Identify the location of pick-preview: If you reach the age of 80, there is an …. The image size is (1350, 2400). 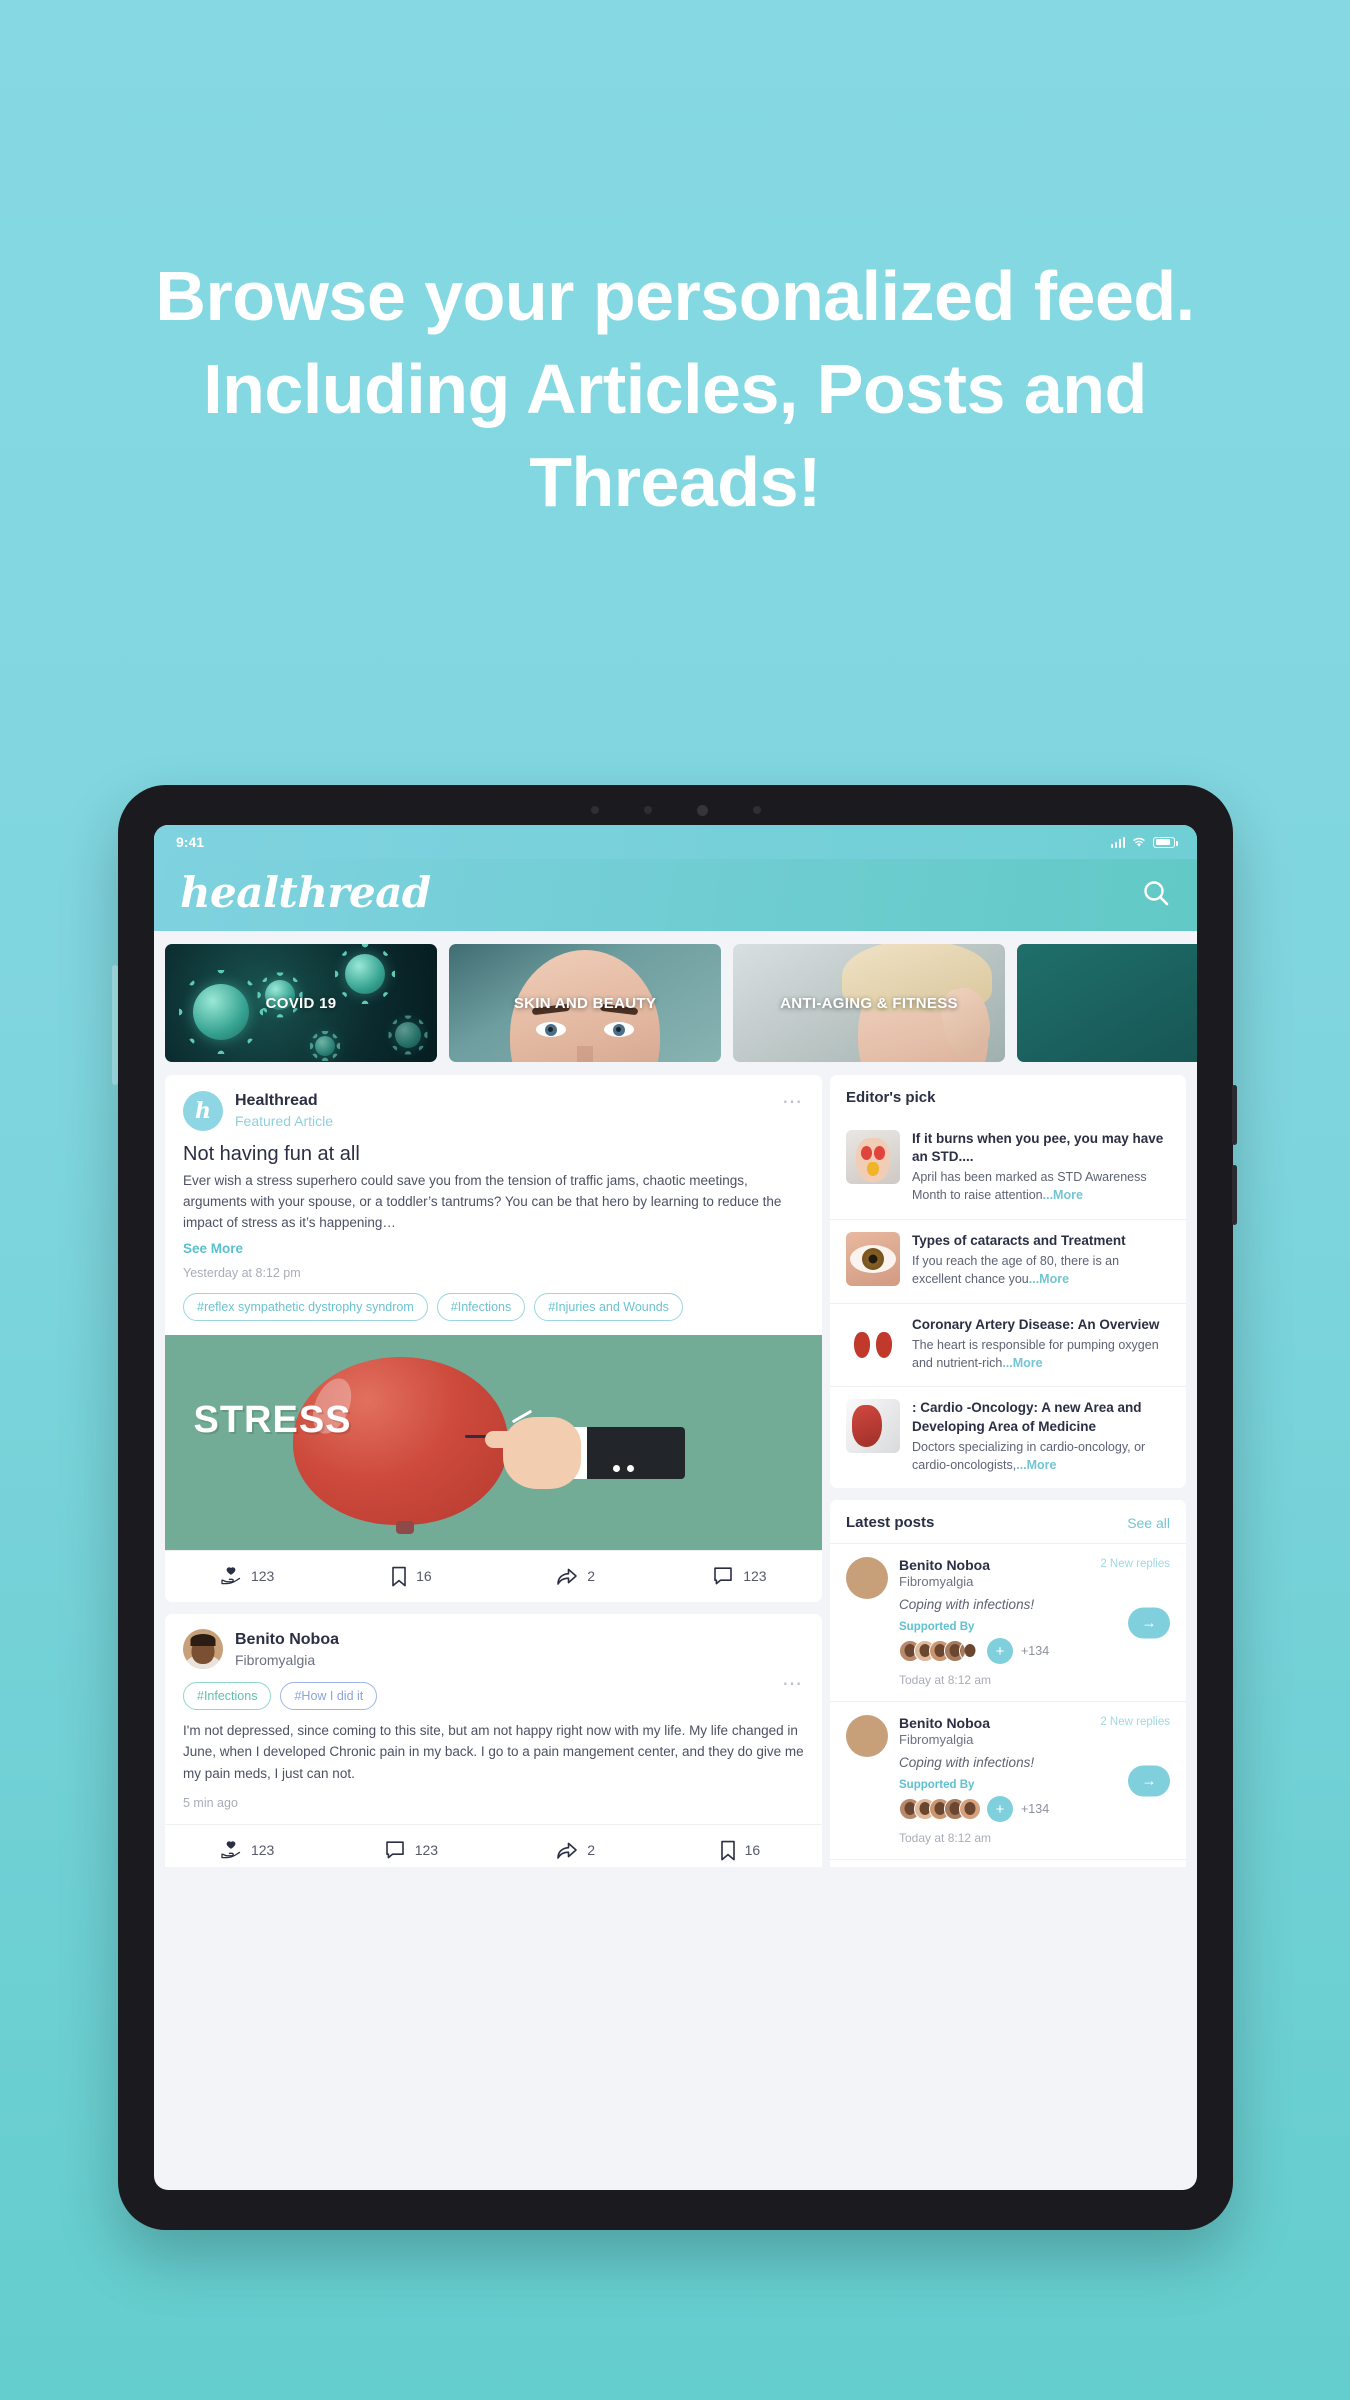
(1016, 1270).